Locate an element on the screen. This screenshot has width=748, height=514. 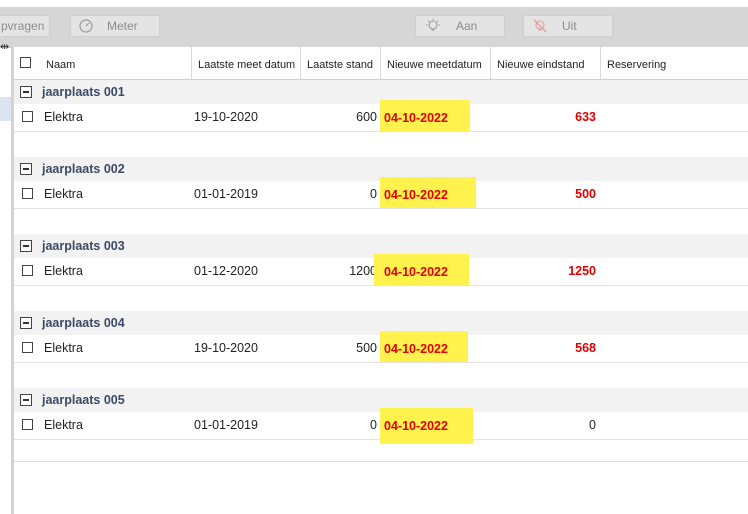
left-panel-selection is located at coordinates (5, 109).